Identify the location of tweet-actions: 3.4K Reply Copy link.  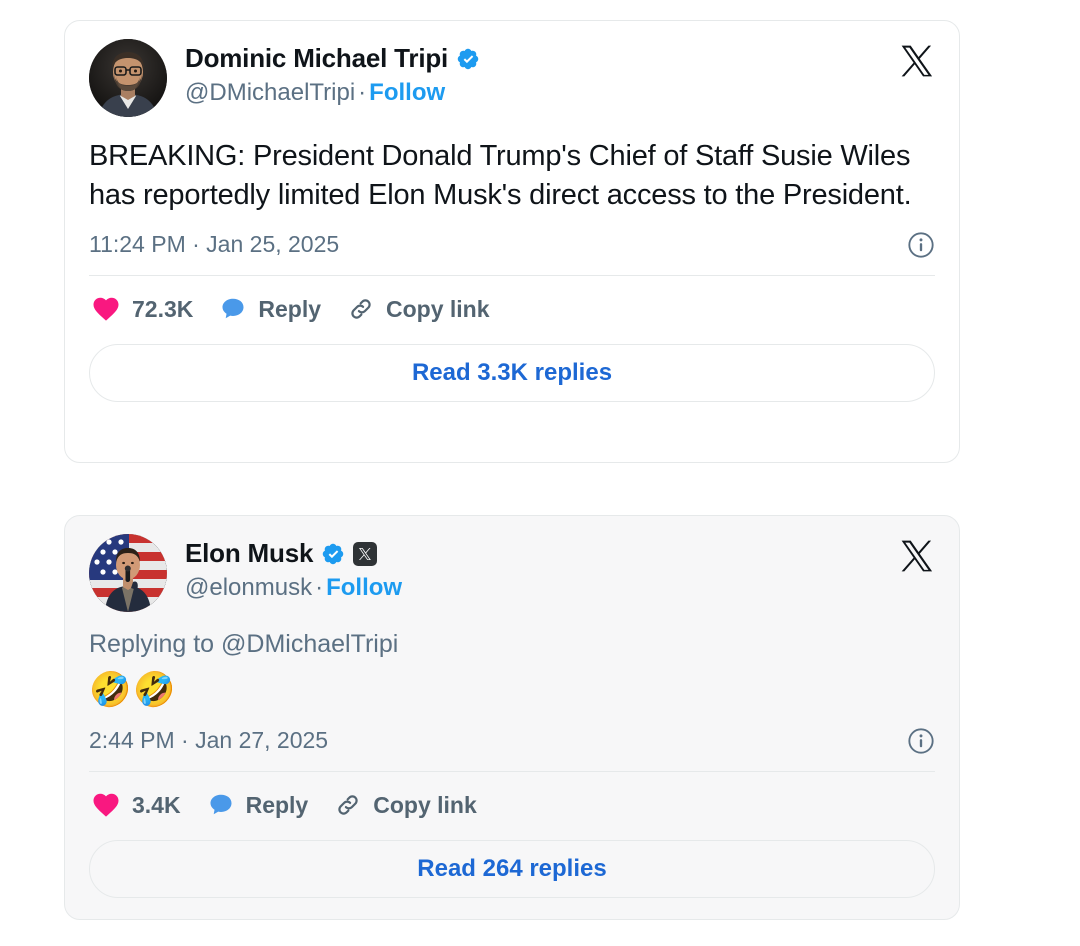
(512, 805).